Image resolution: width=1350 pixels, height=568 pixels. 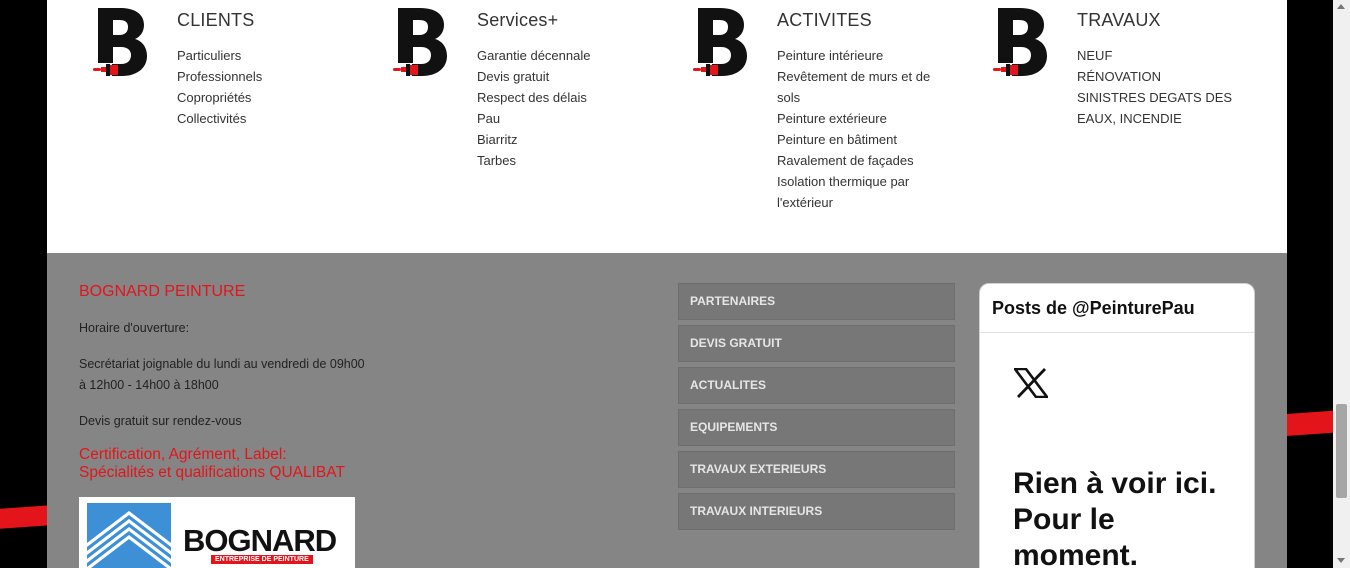 I want to click on hours-label: Horaire d'ouverture:, so click(x=134, y=328).